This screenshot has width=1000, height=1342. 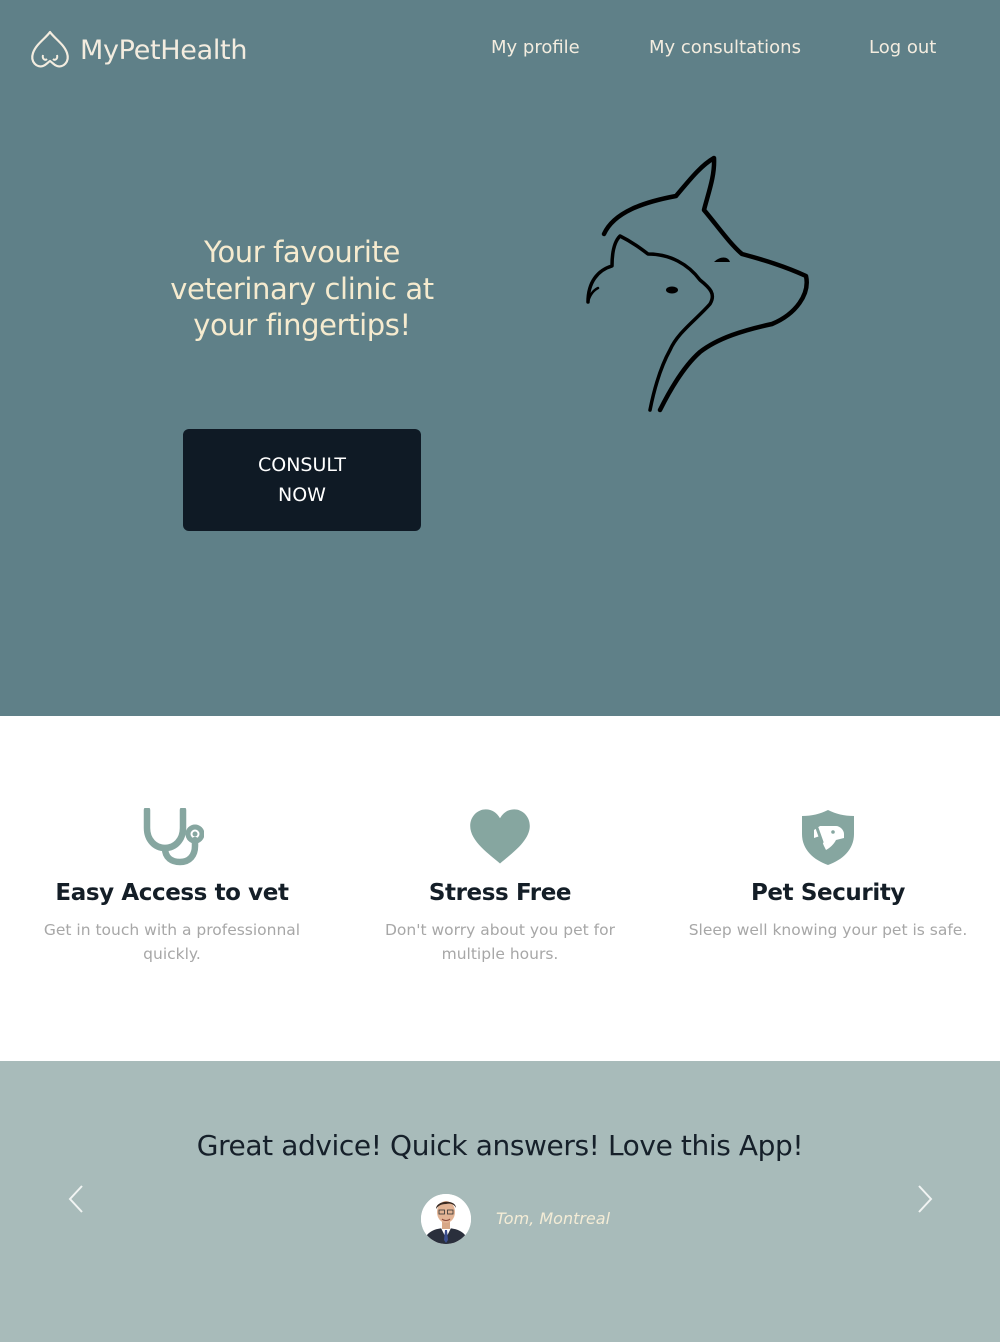 I want to click on feature-text: Sleep well knowing your pet is safe., so click(x=828, y=930).